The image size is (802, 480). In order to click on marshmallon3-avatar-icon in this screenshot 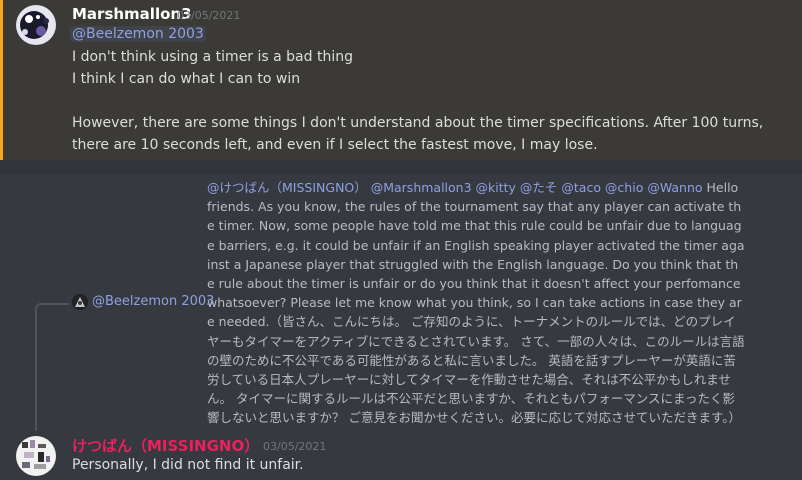, I will do `click(36, 25)`.